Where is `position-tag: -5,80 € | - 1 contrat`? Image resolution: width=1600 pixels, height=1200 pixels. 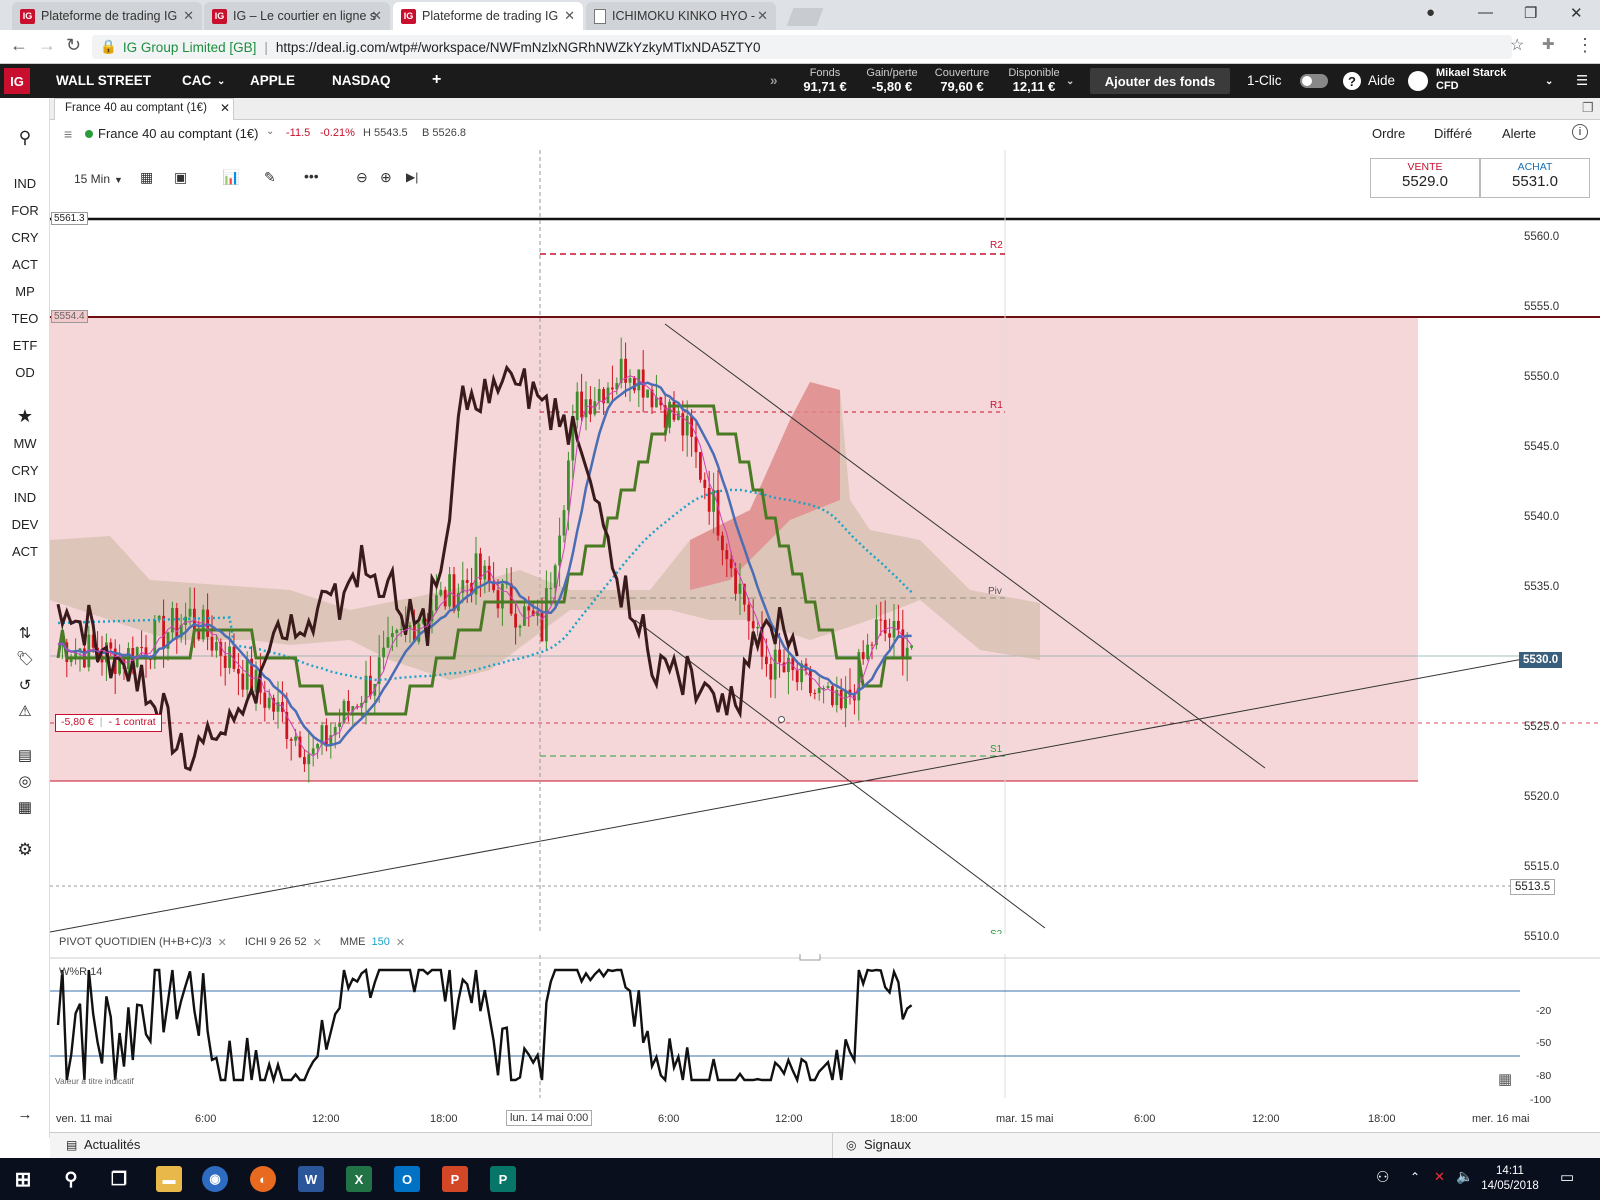 position-tag: -5,80 € | - 1 contrat is located at coordinates (108, 723).